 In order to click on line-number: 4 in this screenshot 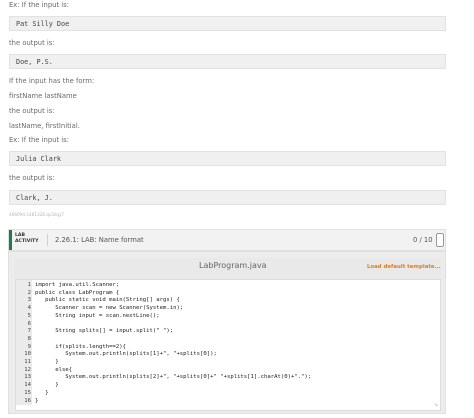, I will do `click(29, 308)`.